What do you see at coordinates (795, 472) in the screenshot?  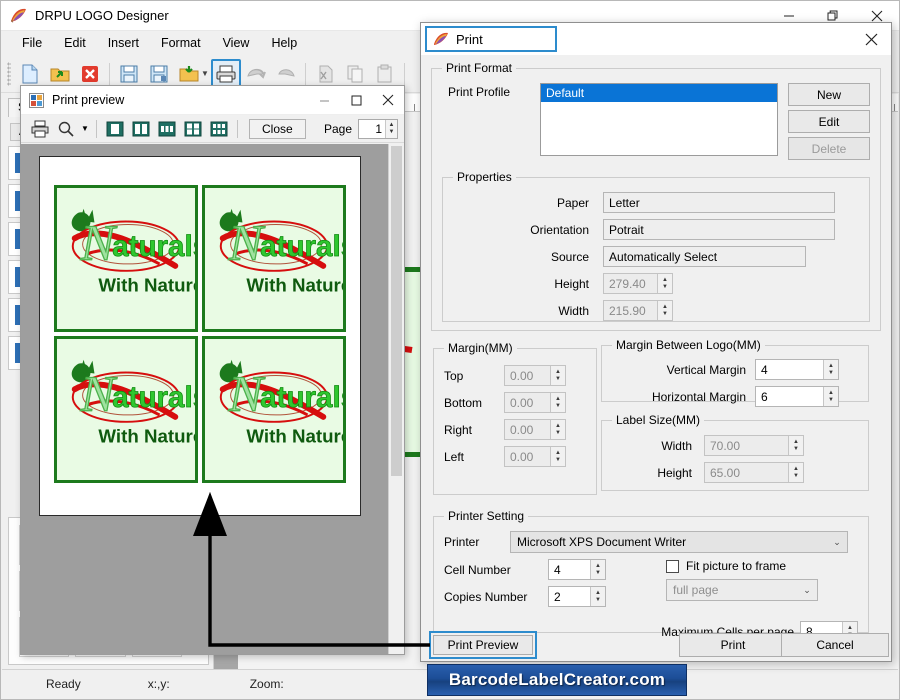 I see `label-height-spinner-icon: ▲ ▼` at bounding box center [795, 472].